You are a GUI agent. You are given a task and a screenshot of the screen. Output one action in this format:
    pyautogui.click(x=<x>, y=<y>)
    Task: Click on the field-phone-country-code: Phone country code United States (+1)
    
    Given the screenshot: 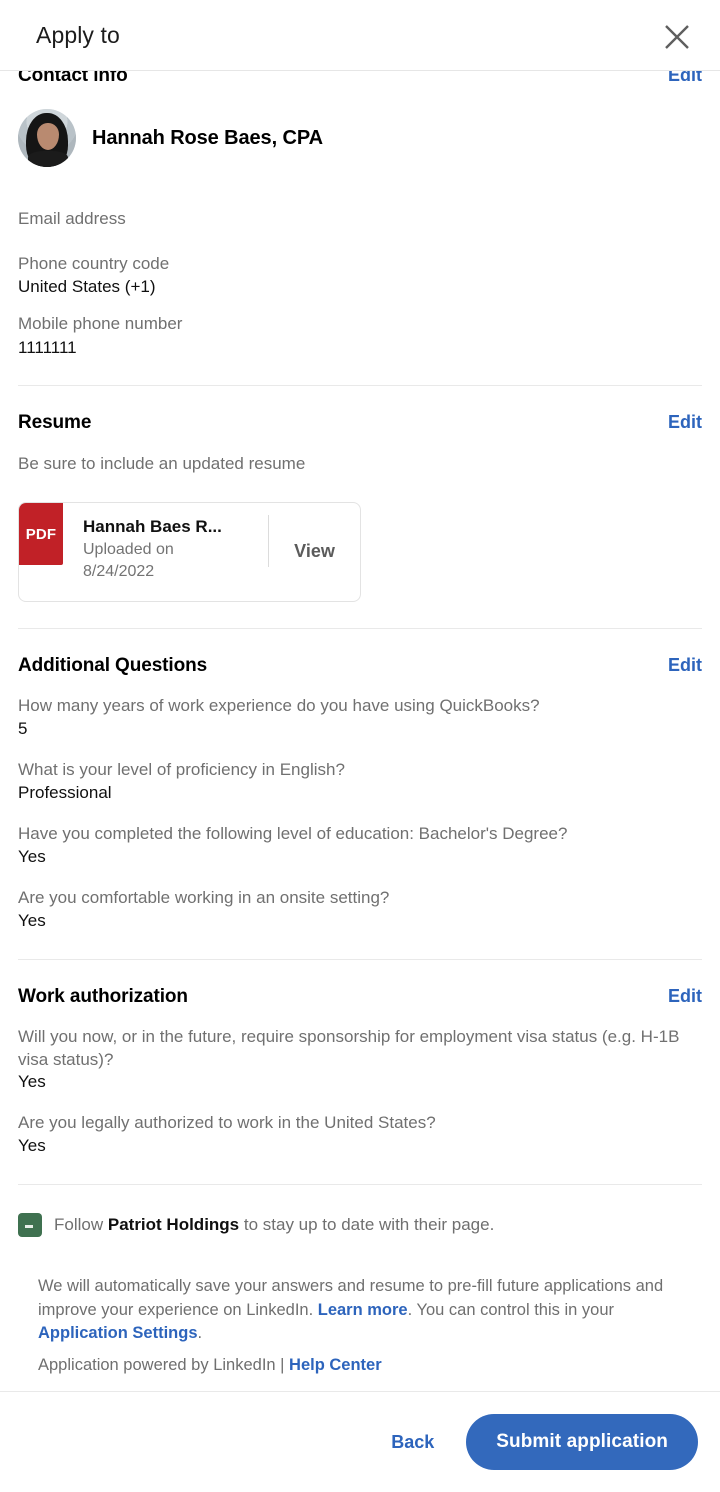 What is the action you would take?
    pyautogui.click(x=360, y=275)
    